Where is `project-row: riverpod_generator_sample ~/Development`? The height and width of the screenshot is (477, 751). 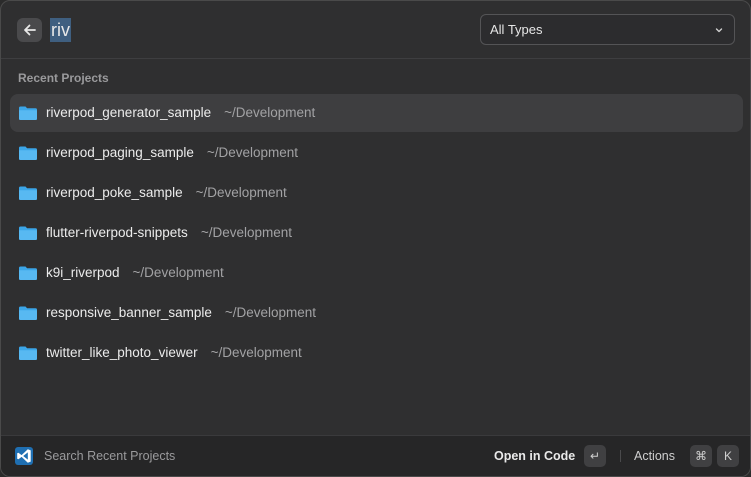
project-row: riverpod_generator_sample ~/Development is located at coordinates (376, 113).